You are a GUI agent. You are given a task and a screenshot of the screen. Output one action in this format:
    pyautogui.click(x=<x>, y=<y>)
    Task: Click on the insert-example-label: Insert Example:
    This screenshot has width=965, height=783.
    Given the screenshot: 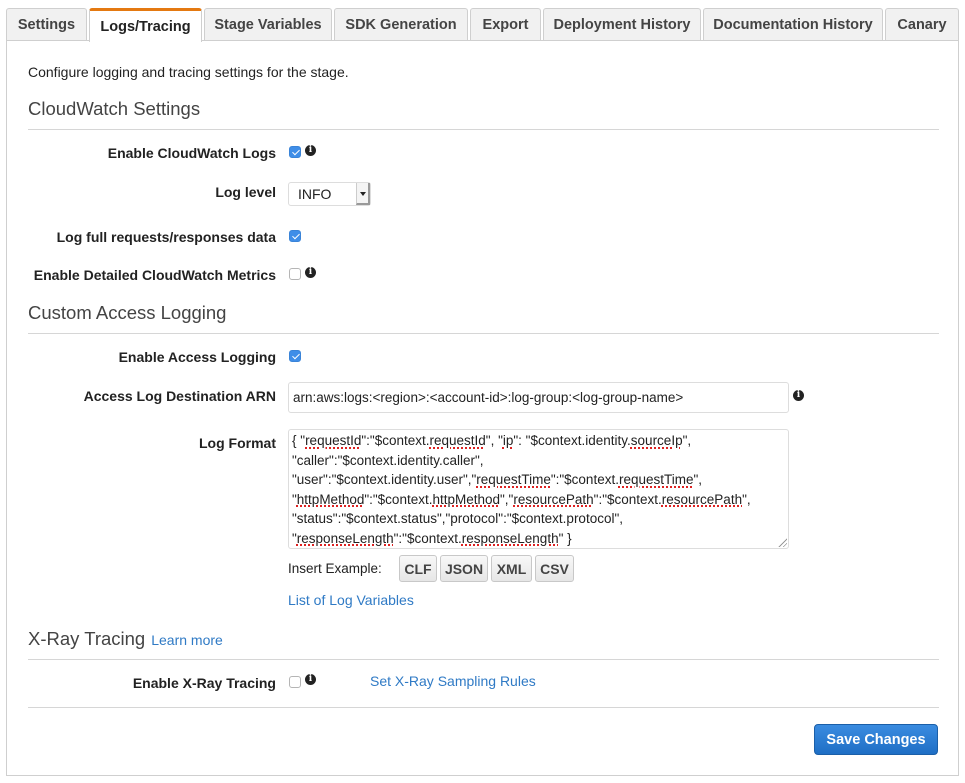 What is the action you would take?
    pyautogui.click(x=335, y=568)
    